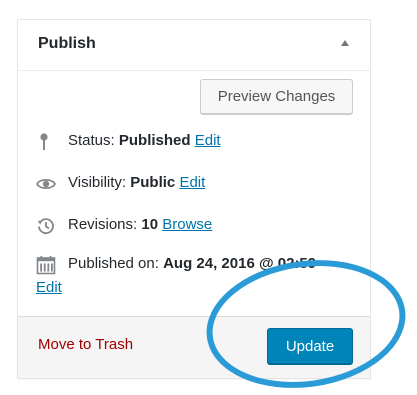 Image resolution: width=417 pixels, height=395 pixels. What do you see at coordinates (345, 43) in the screenshot?
I see `collapse-toggle-icon` at bounding box center [345, 43].